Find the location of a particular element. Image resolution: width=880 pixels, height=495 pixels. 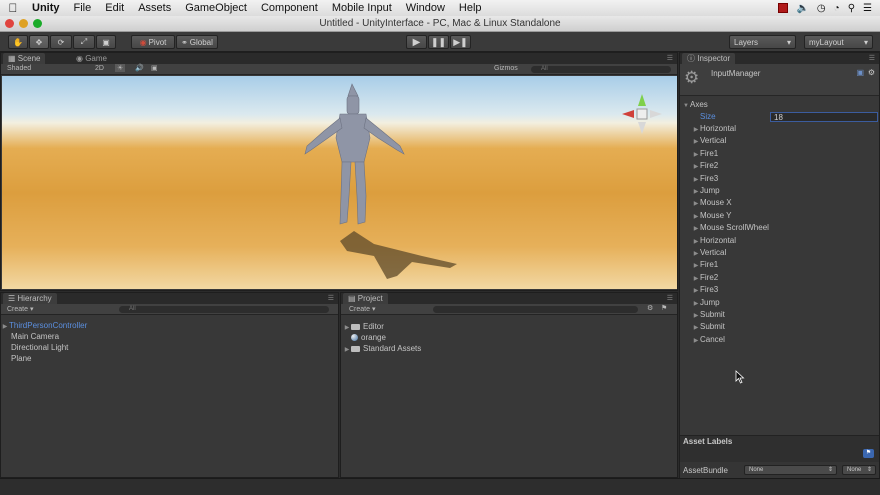

pivot-toggle: ◉ Pivot is located at coordinates (153, 42).